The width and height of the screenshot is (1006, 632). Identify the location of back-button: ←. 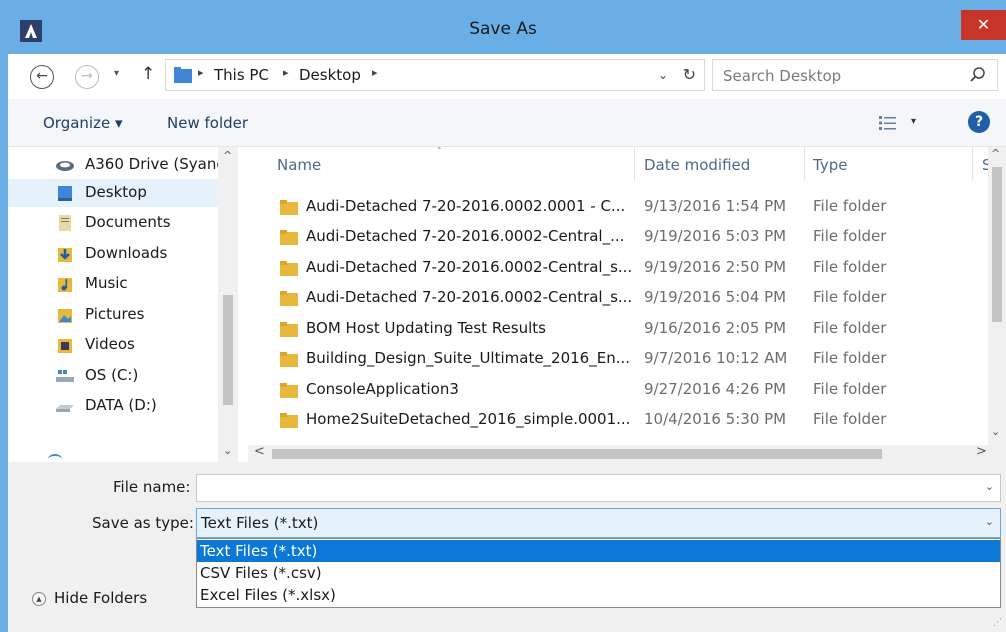
(42, 77).